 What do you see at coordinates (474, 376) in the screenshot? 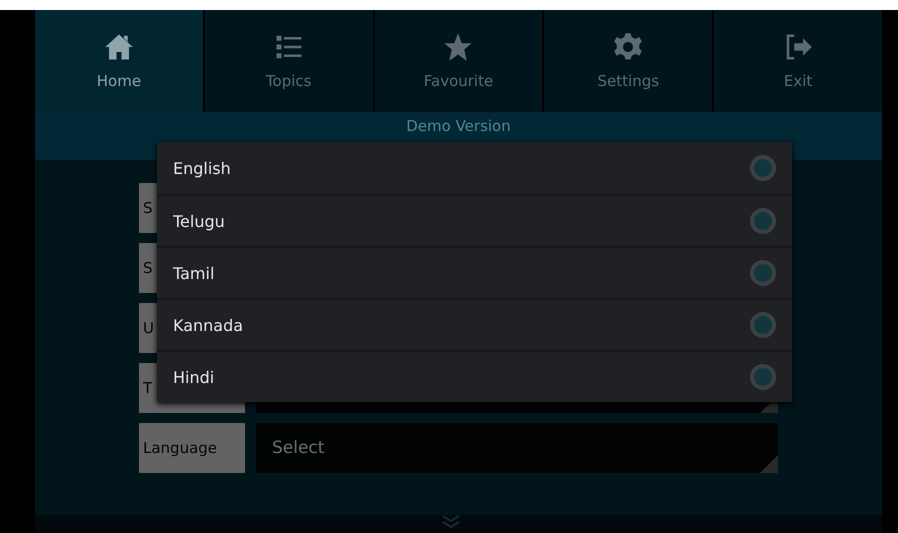
I see `language-option: Hindi` at bounding box center [474, 376].